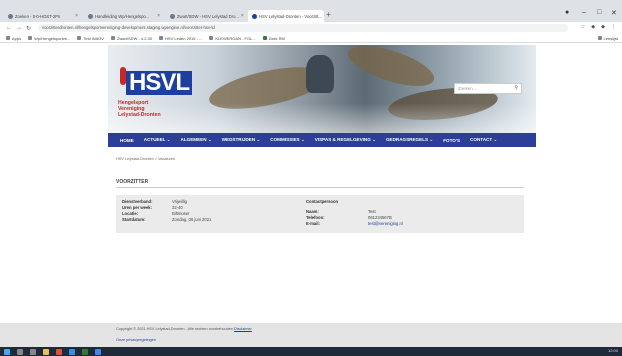 This screenshot has height=356, width=622. Describe the element at coordinates (243, 329) in the screenshot. I see `disclaimer-link: Disclaimer` at that location.